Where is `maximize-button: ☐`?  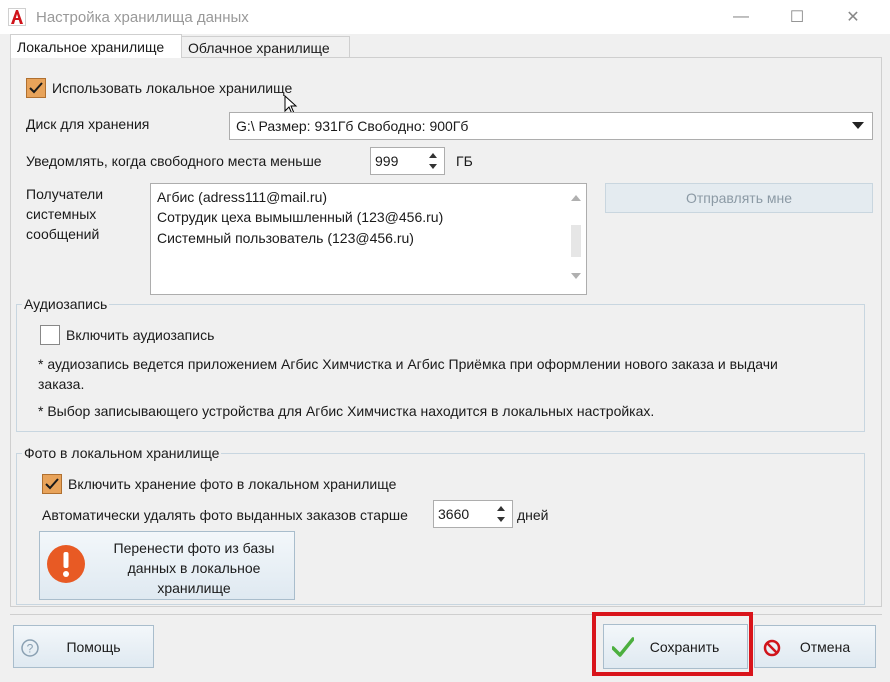 maximize-button: ☐ is located at coordinates (797, 17).